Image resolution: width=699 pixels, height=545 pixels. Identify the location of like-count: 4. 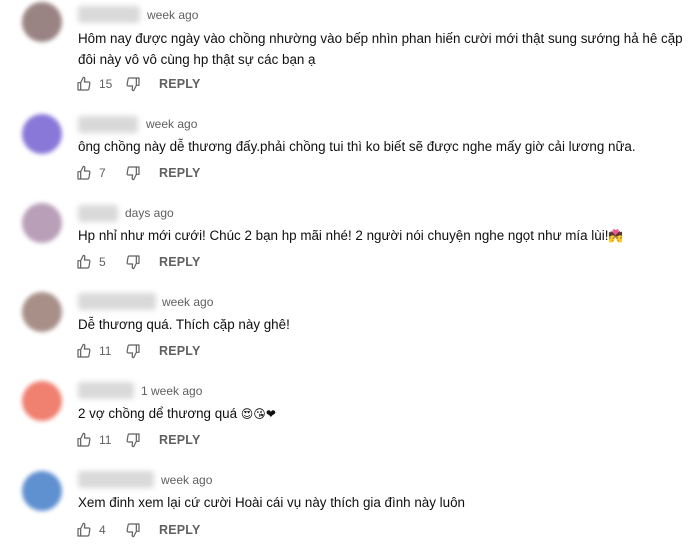
(102, 530).